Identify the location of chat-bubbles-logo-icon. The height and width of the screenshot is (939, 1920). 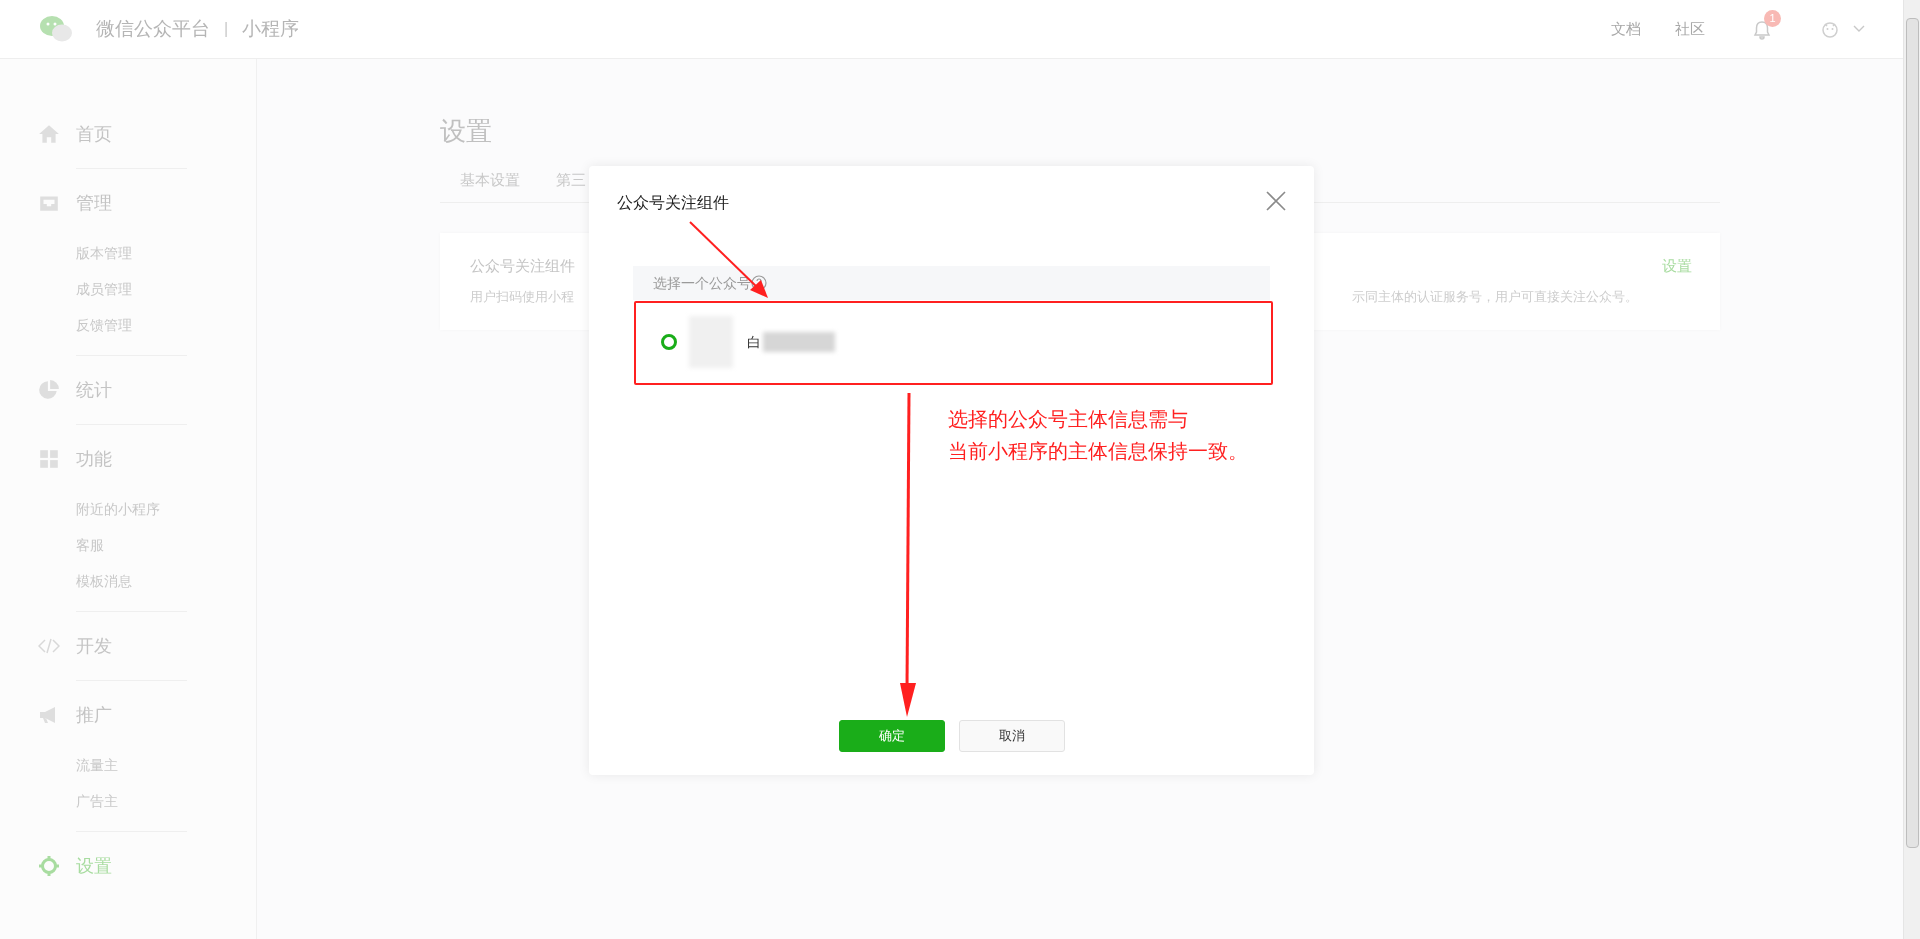
(56, 29).